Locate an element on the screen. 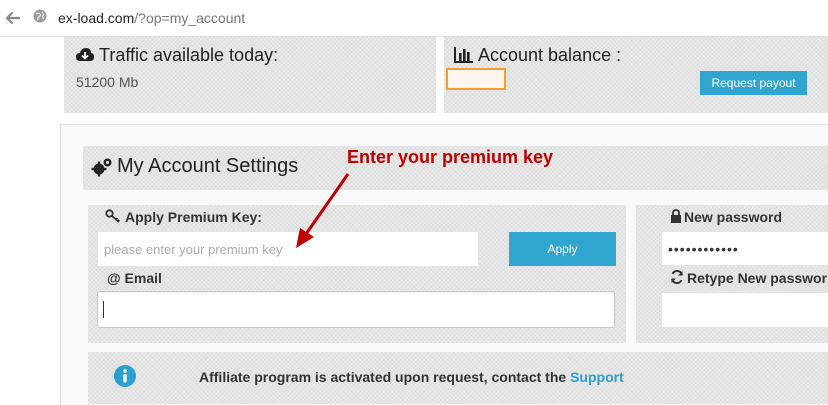 Image resolution: width=828 pixels, height=405 pixels. gears-icon is located at coordinates (101, 167).